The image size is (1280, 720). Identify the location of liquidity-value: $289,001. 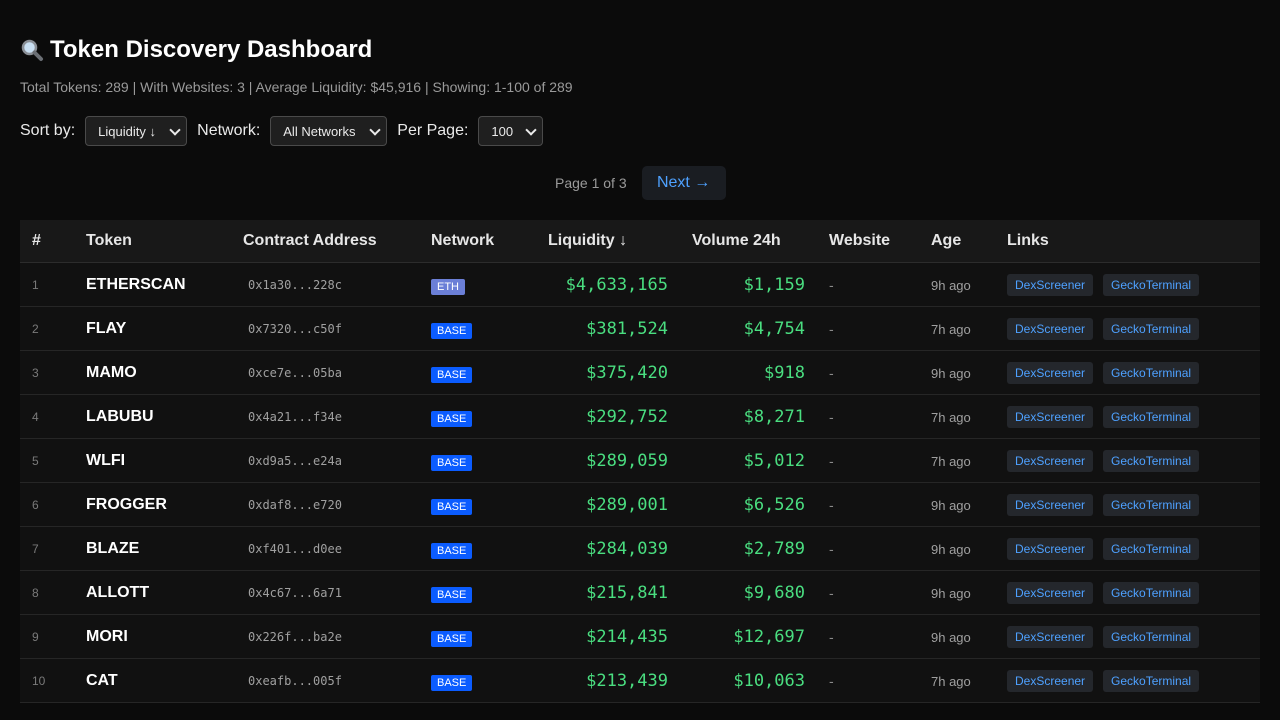
(627, 505).